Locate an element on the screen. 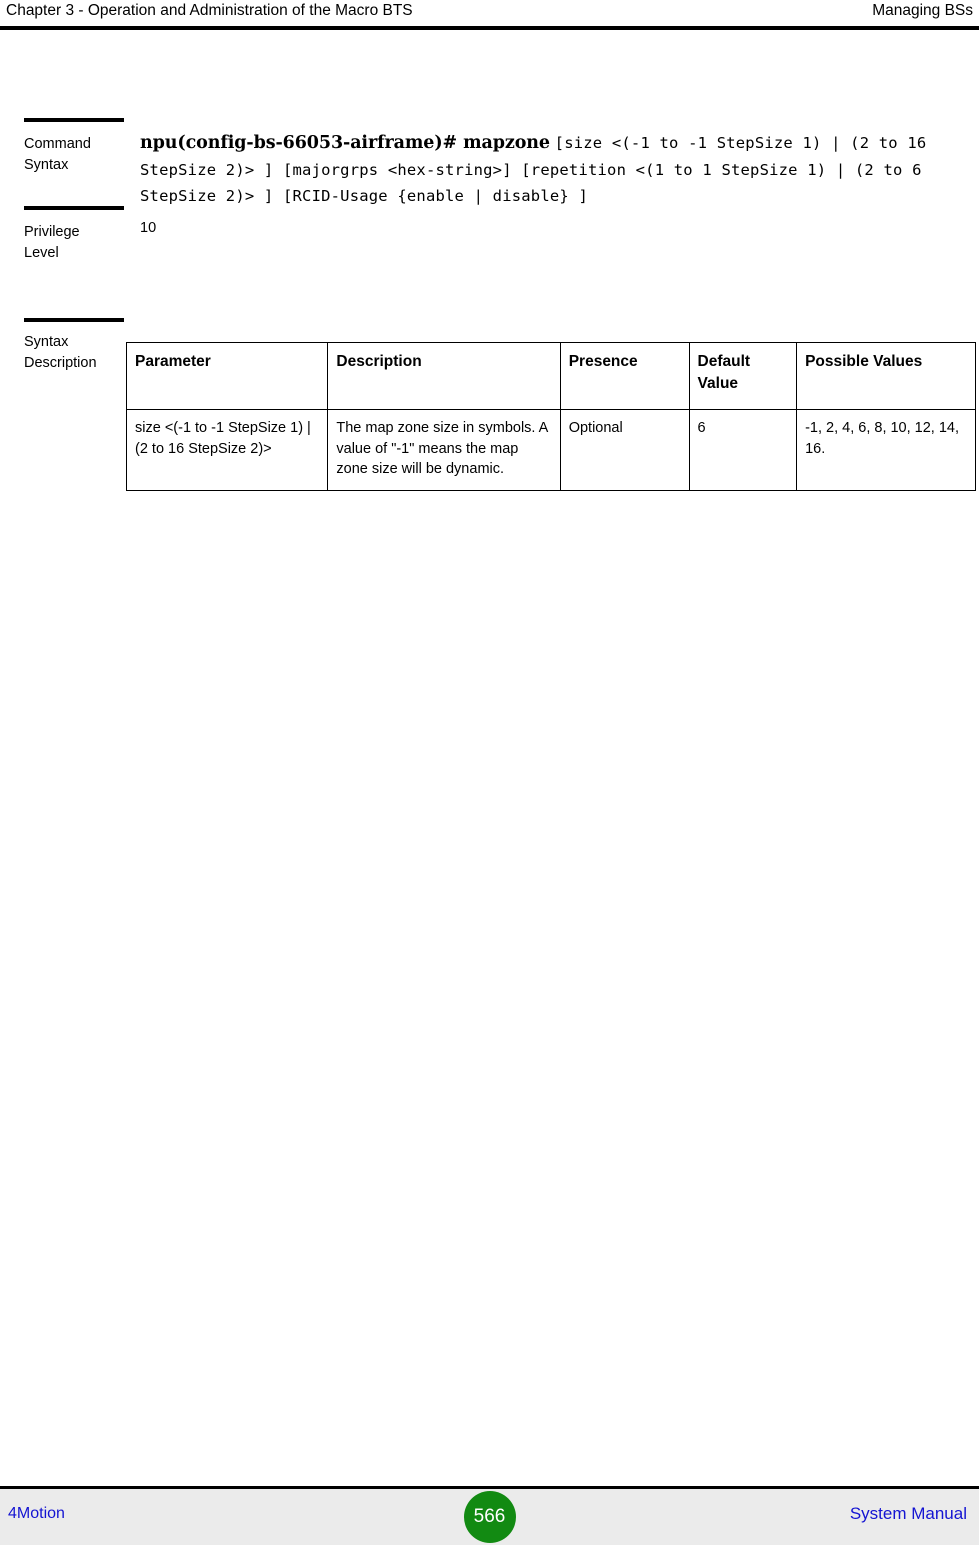  command-syntax-label-line1: Command is located at coordinates (57, 144).